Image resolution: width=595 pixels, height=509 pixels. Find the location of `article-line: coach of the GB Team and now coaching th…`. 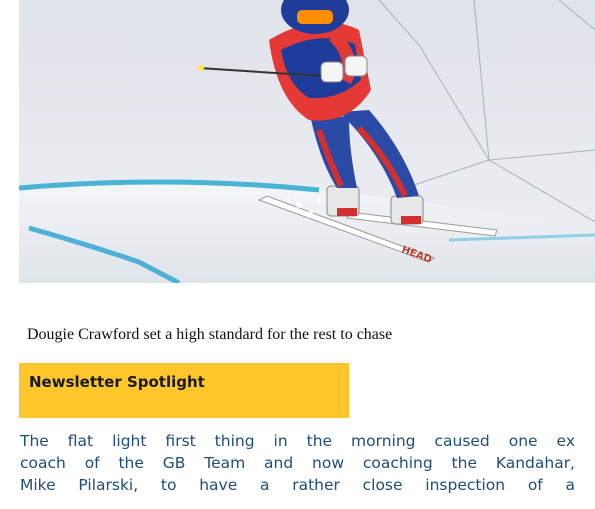

article-line: coach of the GB Team and now coaching th… is located at coordinates (297, 463).